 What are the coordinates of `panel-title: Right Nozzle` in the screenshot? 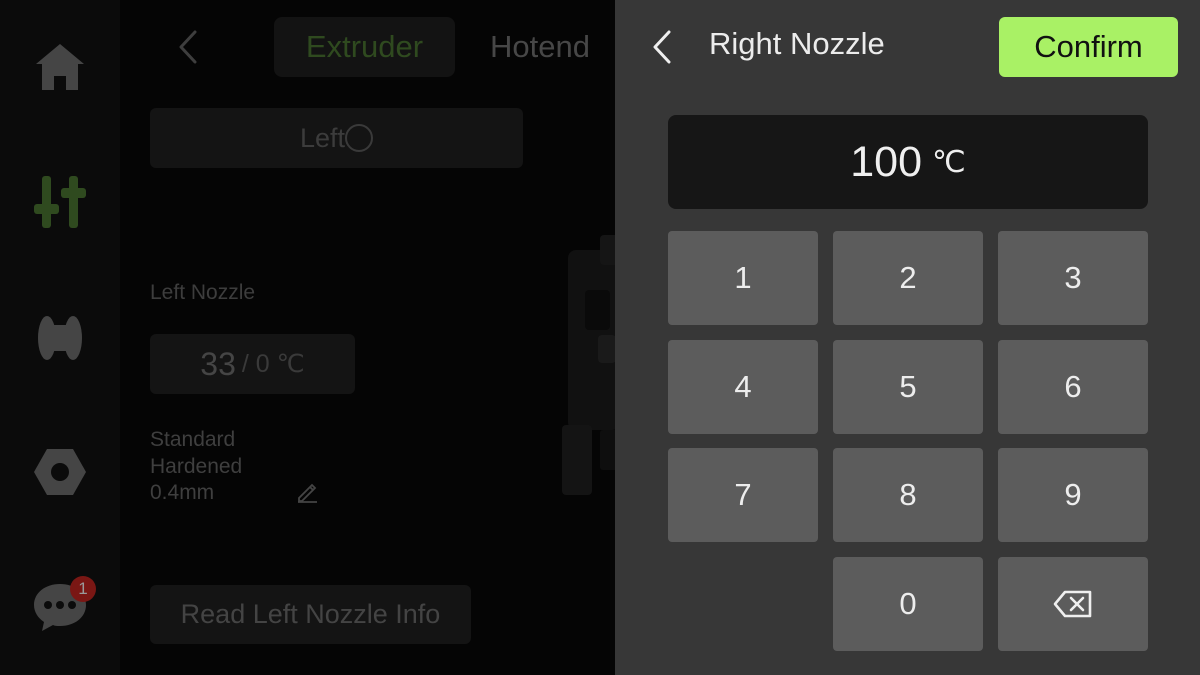 It's located at (797, 43).